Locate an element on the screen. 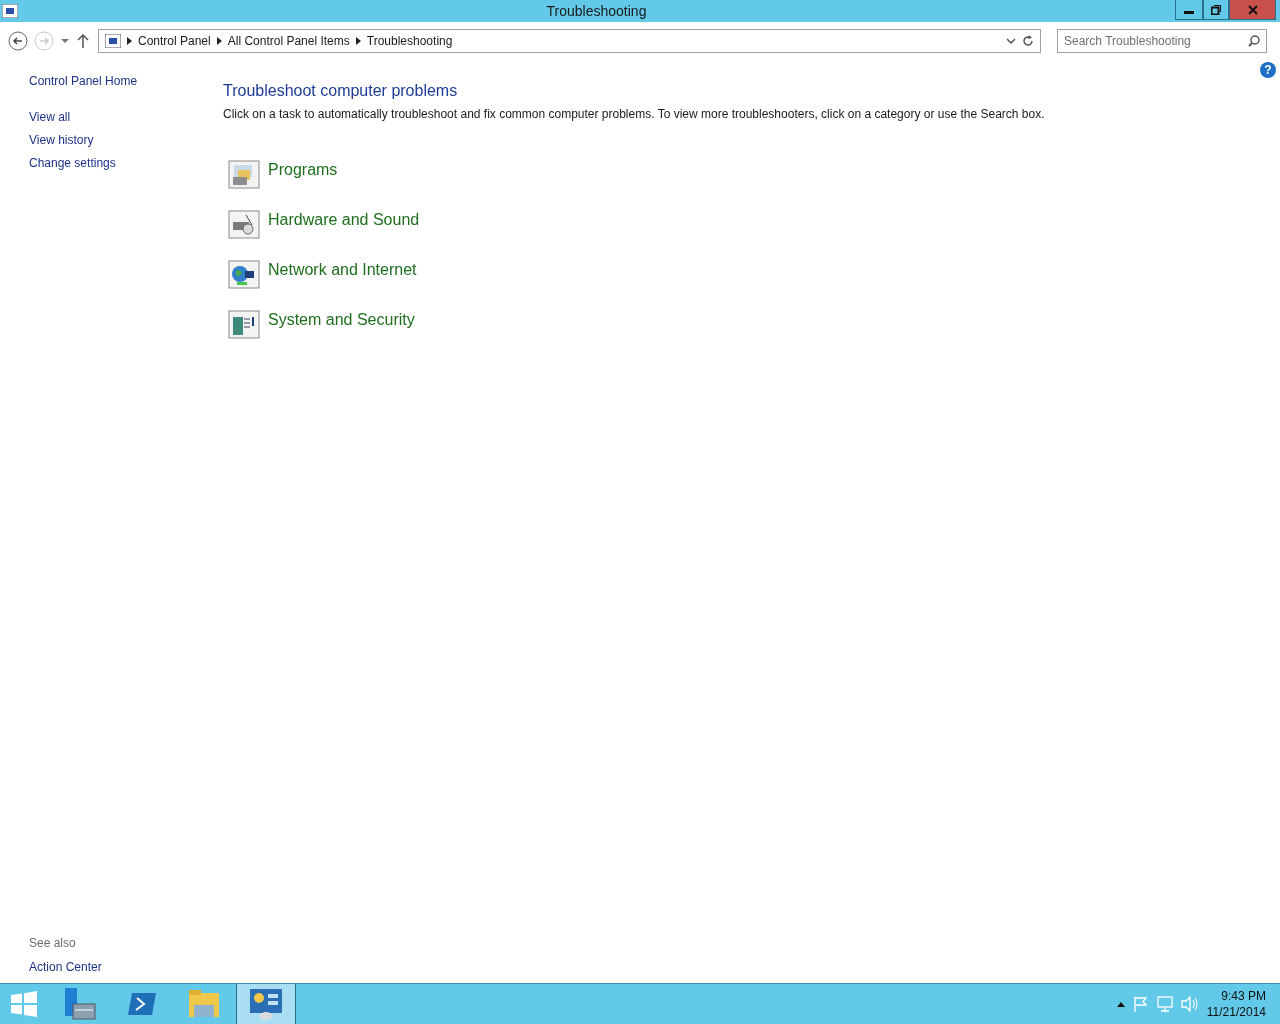 This screenshot has height=1024, width=1280. sidebar-link: Control Panel Home is located at coordinates (83, 81).